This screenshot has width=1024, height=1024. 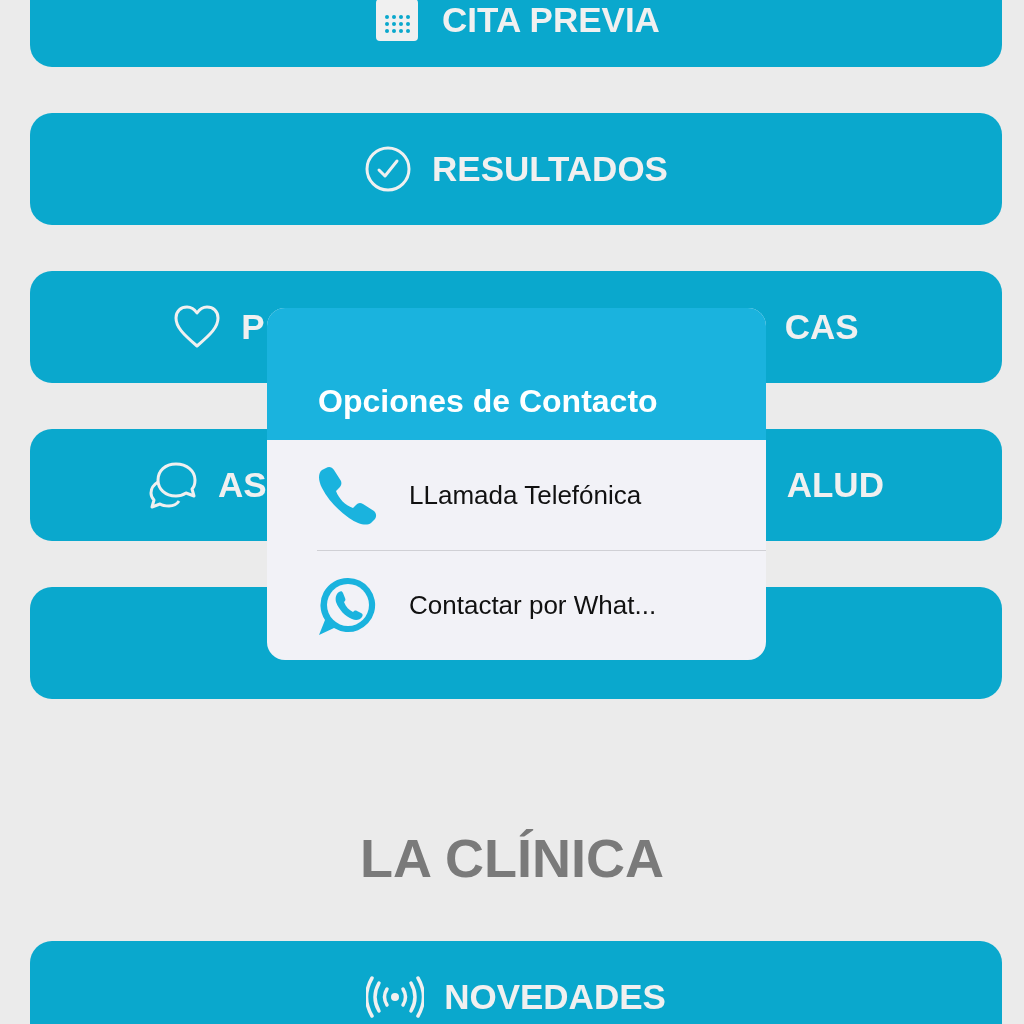 I want to click on section-title: LA CLÍNICA, so click(x=512, y=858).